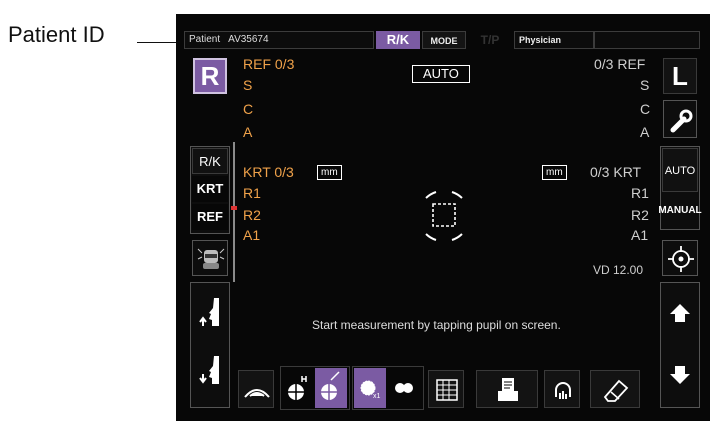  Describe the element at coordinates (248, 132) in the screenshot. I see `right-a-label: A` at that location.